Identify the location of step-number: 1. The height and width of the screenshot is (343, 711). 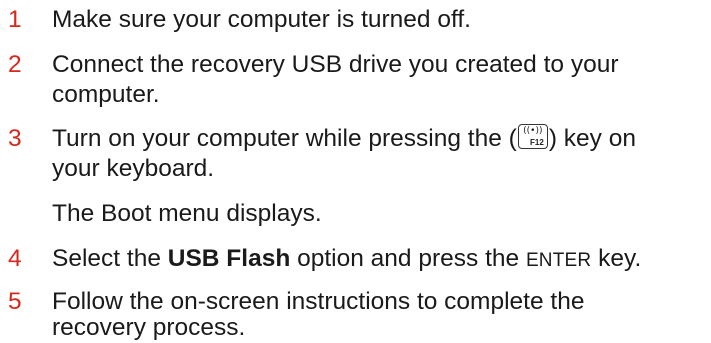
(15, 19).